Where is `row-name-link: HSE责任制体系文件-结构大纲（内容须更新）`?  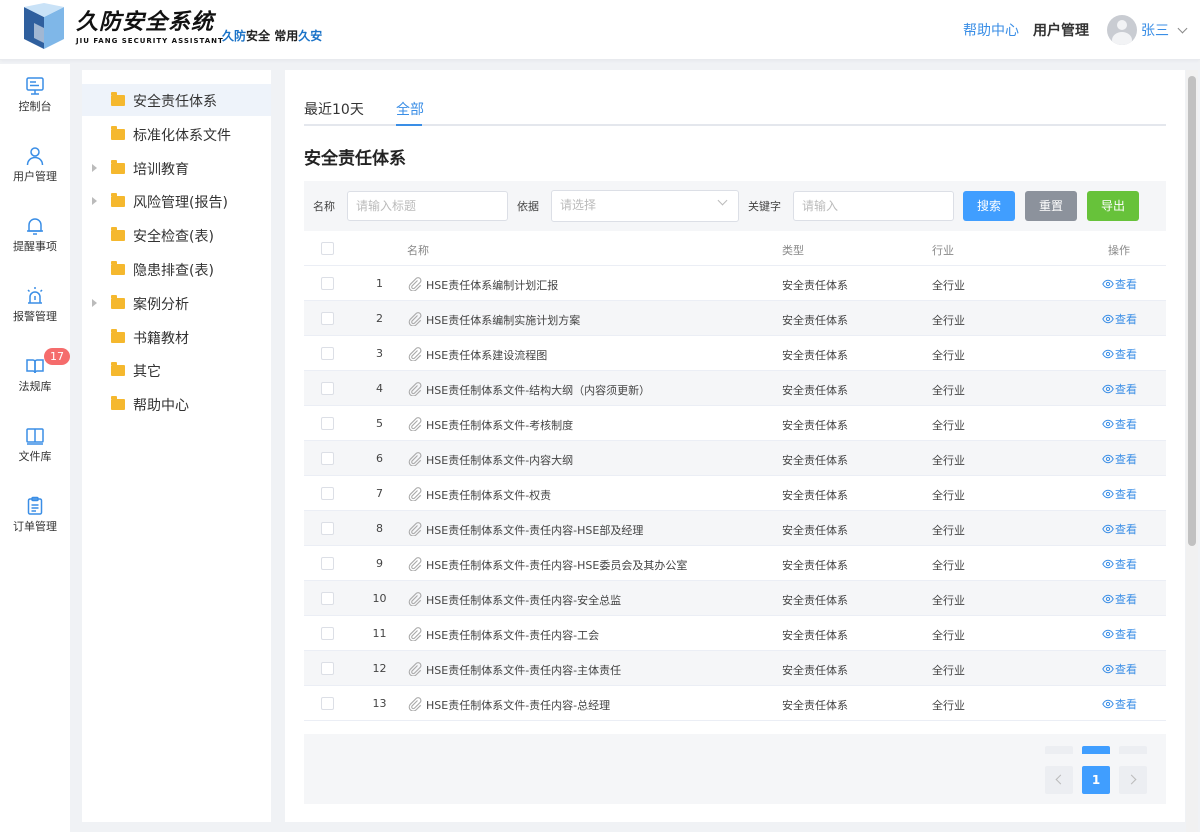 row-name-link: HSE责任制体系文件-结构大纲（内容须更新） is located at coordinates (538, 390).